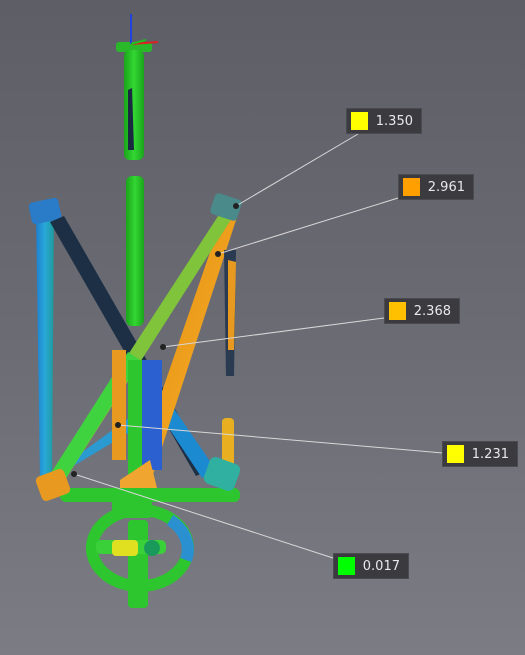  Describe the element at coordinates (432, 311) in the screenshot. I see `annotation-value: 2.368` at that location.